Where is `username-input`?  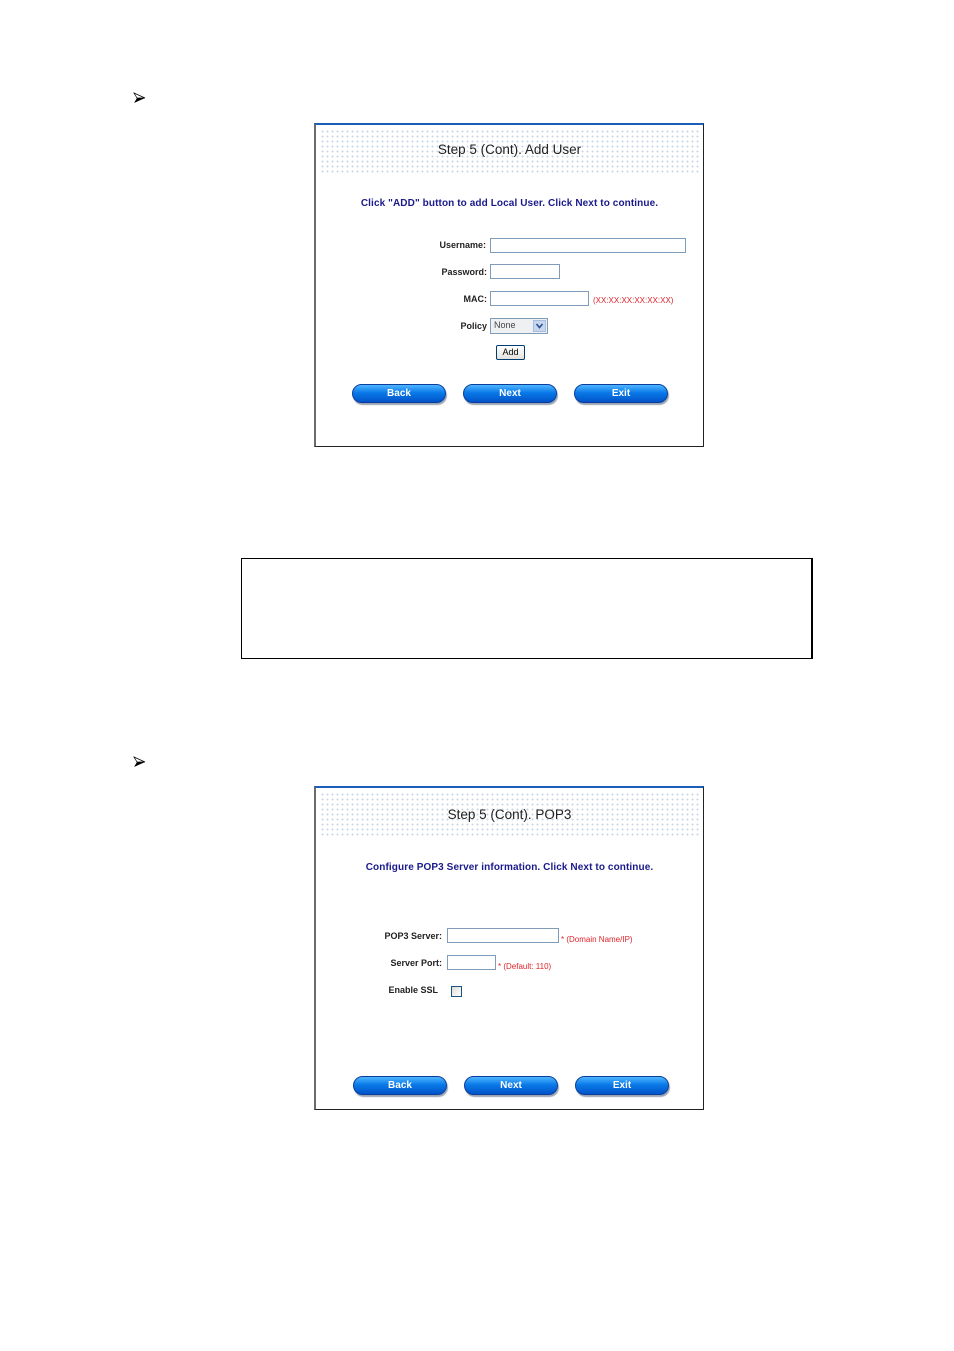
username-input is located at coordinates (588, 245).